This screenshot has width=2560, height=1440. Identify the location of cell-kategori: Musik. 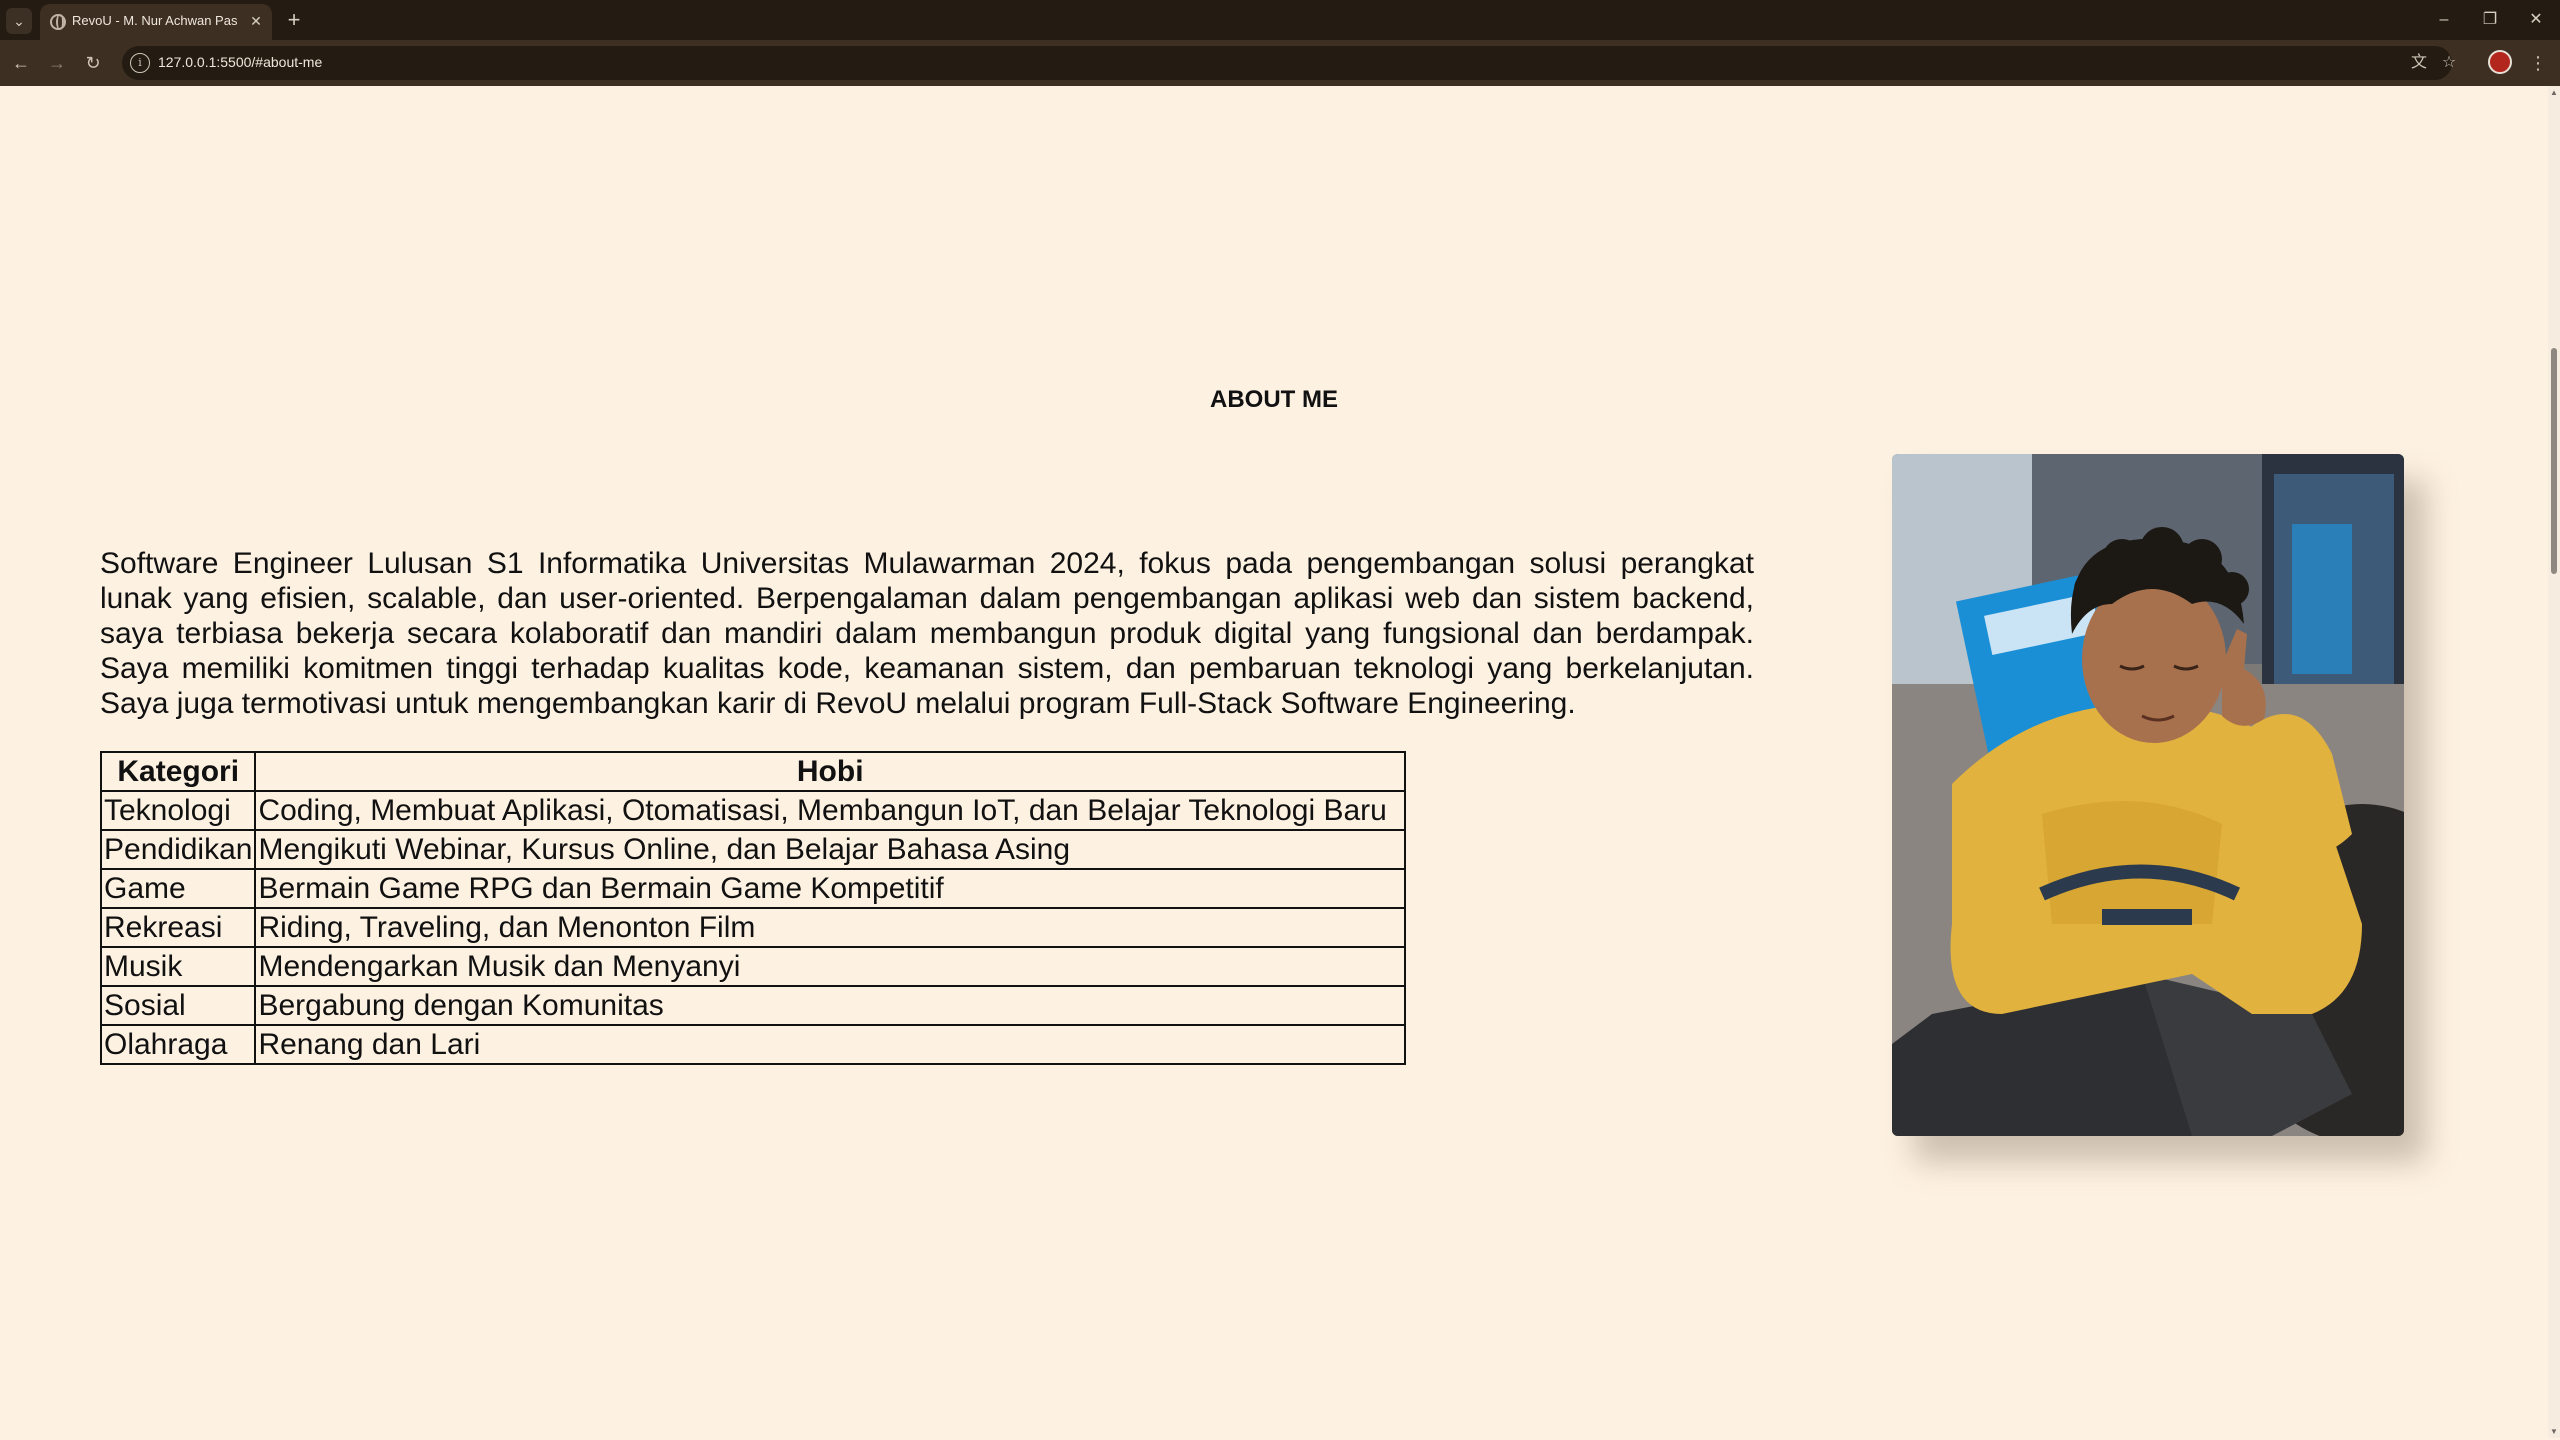
(178, 966).